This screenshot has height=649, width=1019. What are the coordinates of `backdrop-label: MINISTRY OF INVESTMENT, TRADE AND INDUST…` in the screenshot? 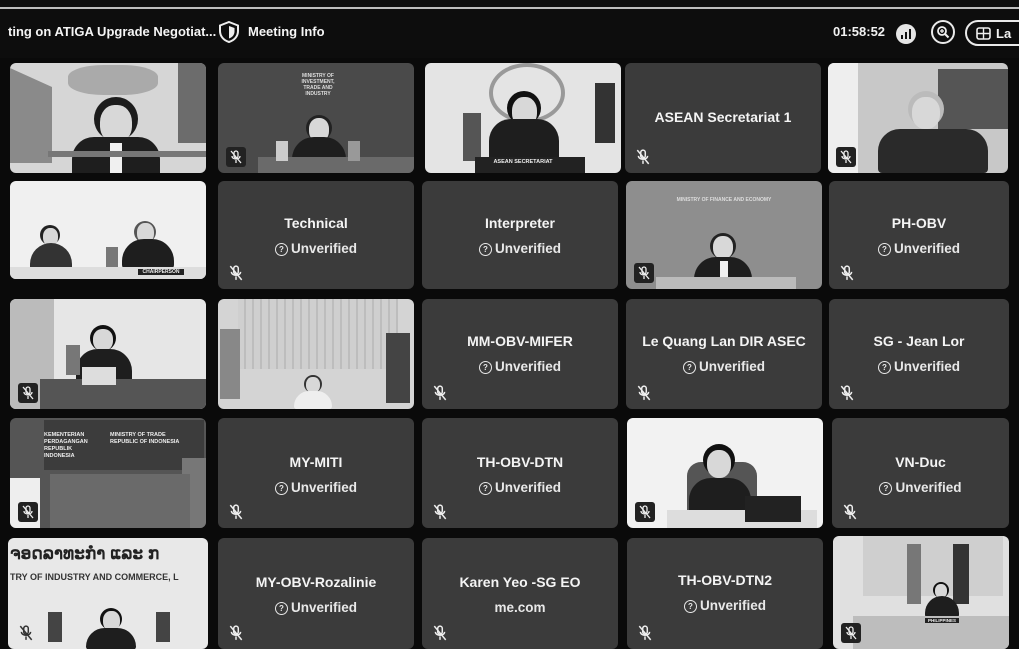 It's located at (318, 85).